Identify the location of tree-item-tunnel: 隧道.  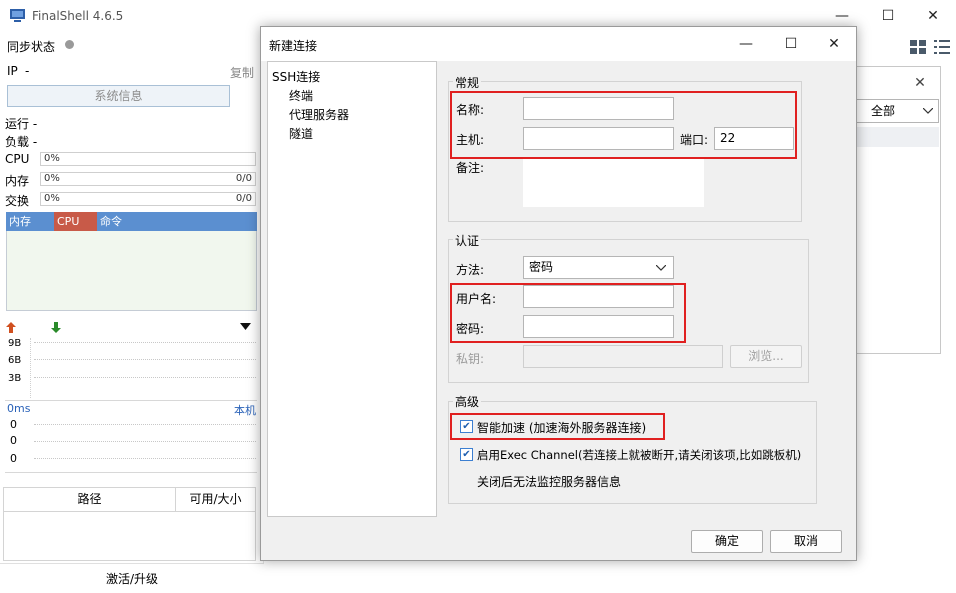
(301, 133).